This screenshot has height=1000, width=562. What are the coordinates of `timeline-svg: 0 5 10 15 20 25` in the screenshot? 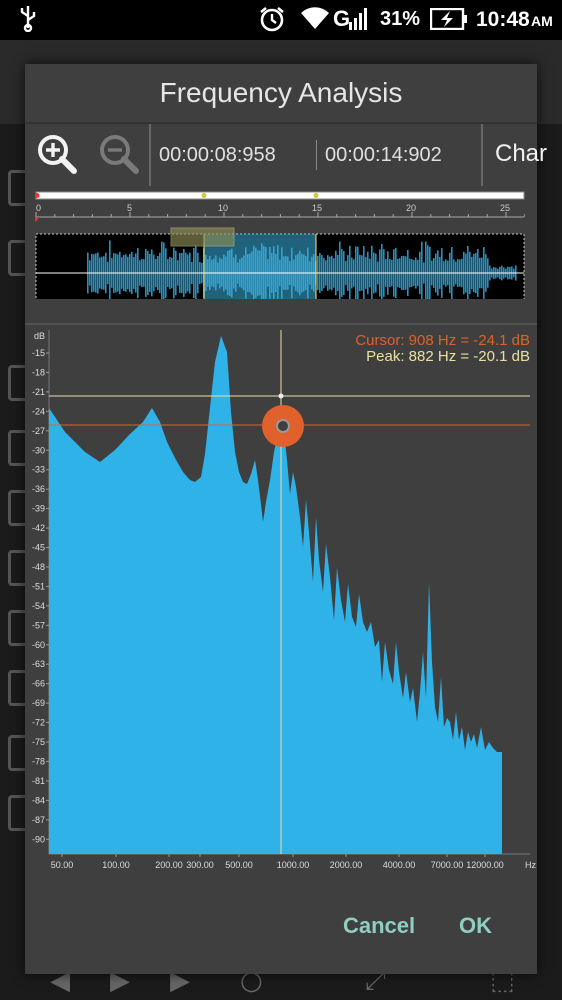 It's located at (279, 255).